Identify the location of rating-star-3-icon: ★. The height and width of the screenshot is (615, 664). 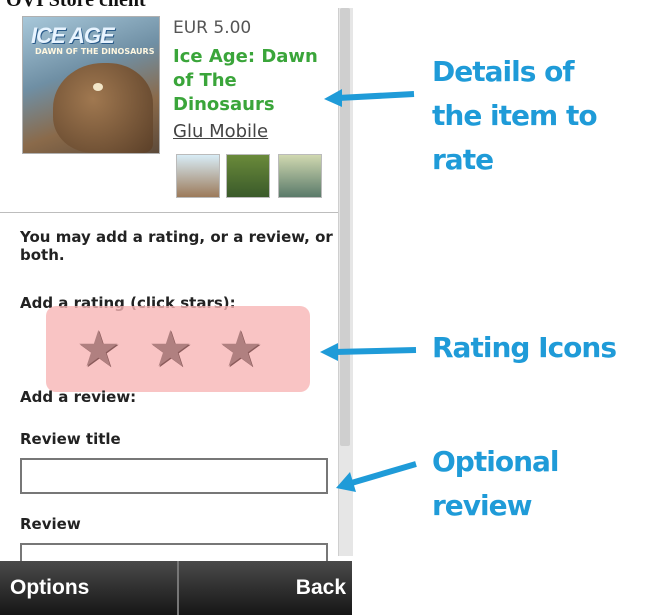
(243, 349).